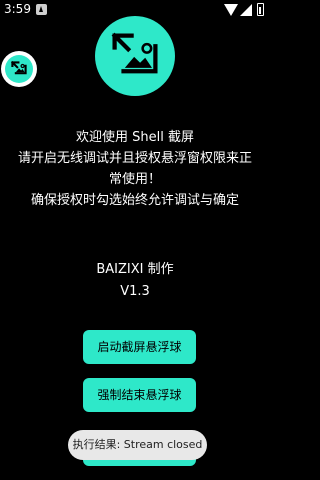 The image size is (320, 480). Describe the element at coordinates (135, 137) in the screenshot. I see `intro-line-welcome: 欢迎使用 Shell 截屏` at that location.